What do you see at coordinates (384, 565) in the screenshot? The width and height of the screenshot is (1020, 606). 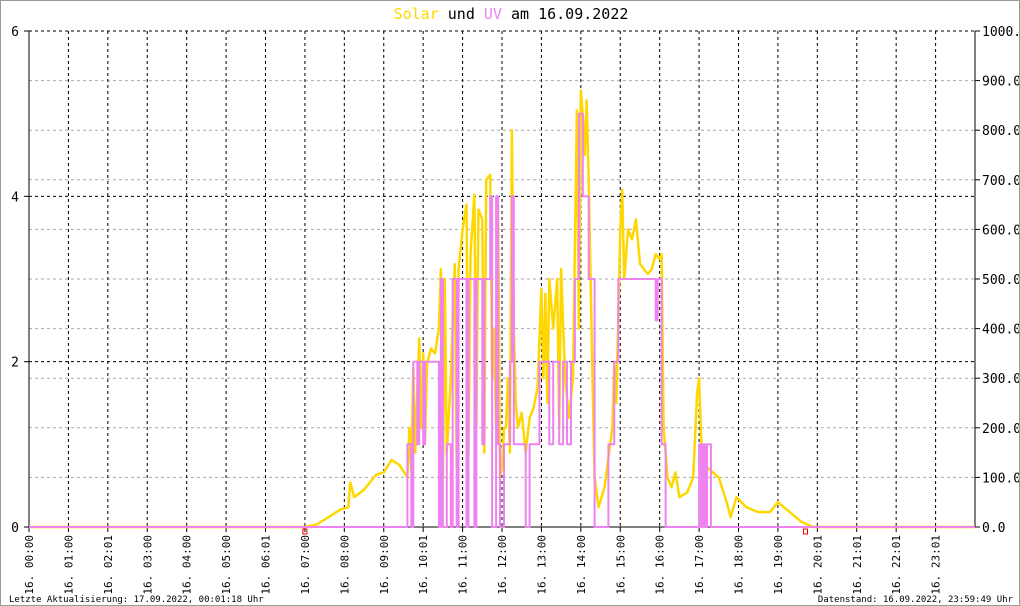 I see `x-axis-tick-label: 16. 09:00` at bounding box center [384, 565].